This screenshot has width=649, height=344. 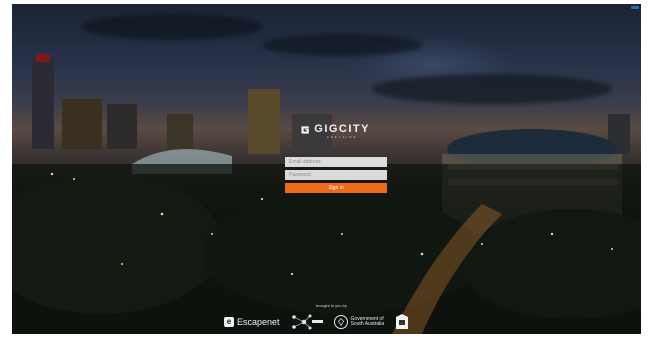 What do you see at coordinates (336, 162) in the screenshot?
I see `email-field` at bounding box center [336, 162].